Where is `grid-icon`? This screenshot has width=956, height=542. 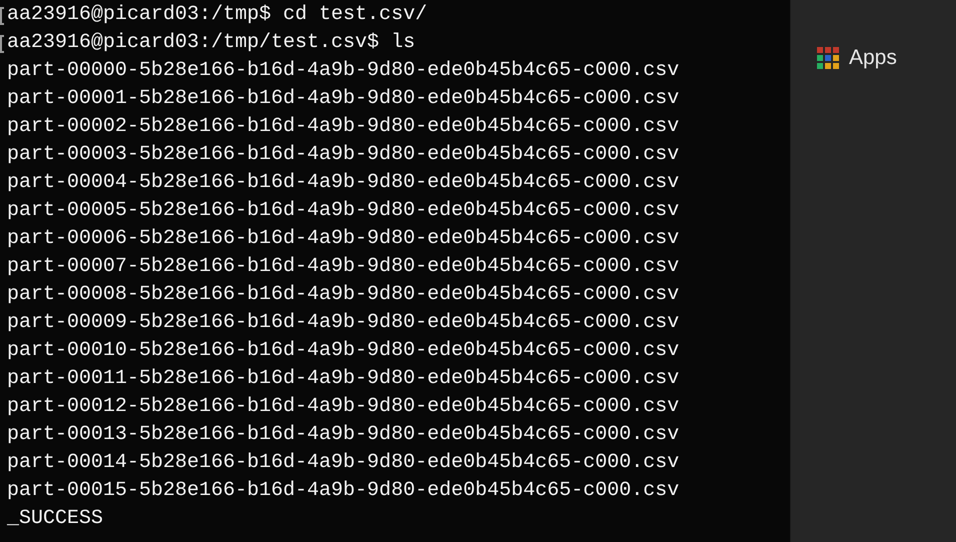
grid-icon is located at coordinates (828, 57).